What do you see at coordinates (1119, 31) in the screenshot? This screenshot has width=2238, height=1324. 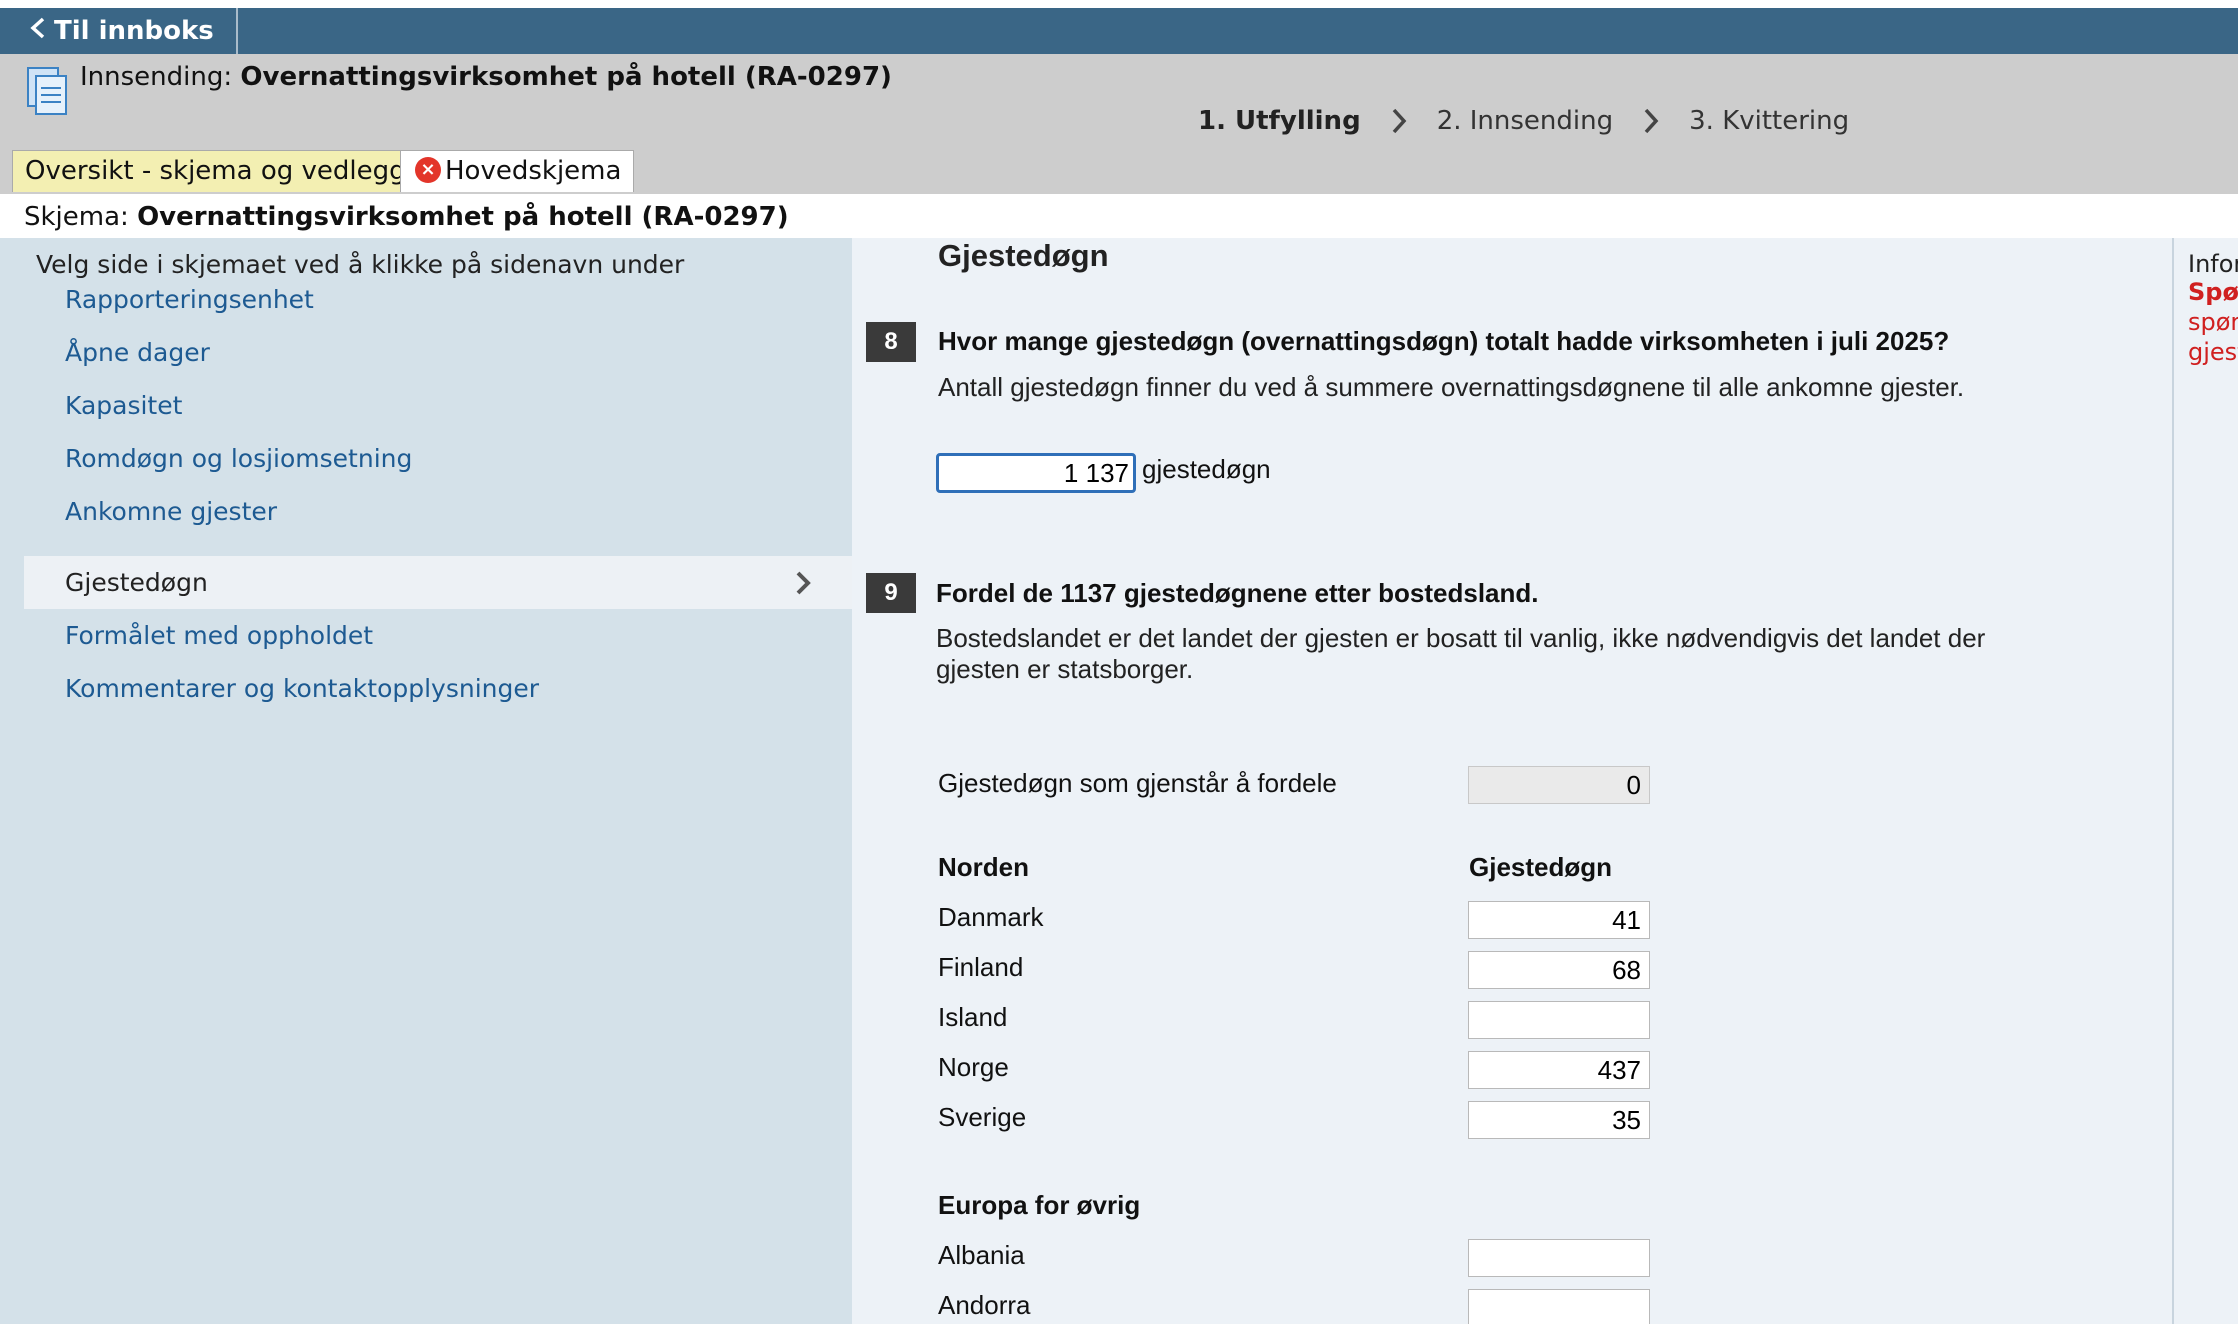 I see `top-bar: Til innboks` at bounding box center [1119, 31].